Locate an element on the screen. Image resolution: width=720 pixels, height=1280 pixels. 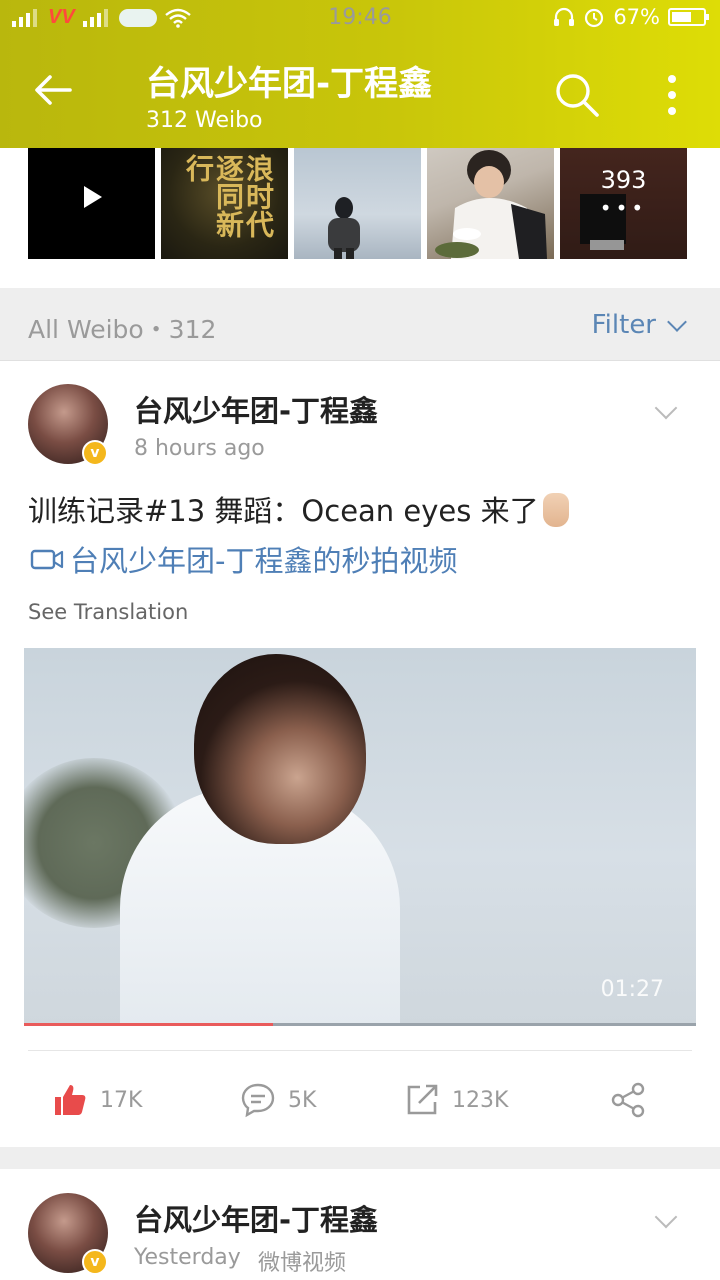
video-link-label: 台风少年团-丁程鑫的秒拍视频 is located at coordinates (264, 561).